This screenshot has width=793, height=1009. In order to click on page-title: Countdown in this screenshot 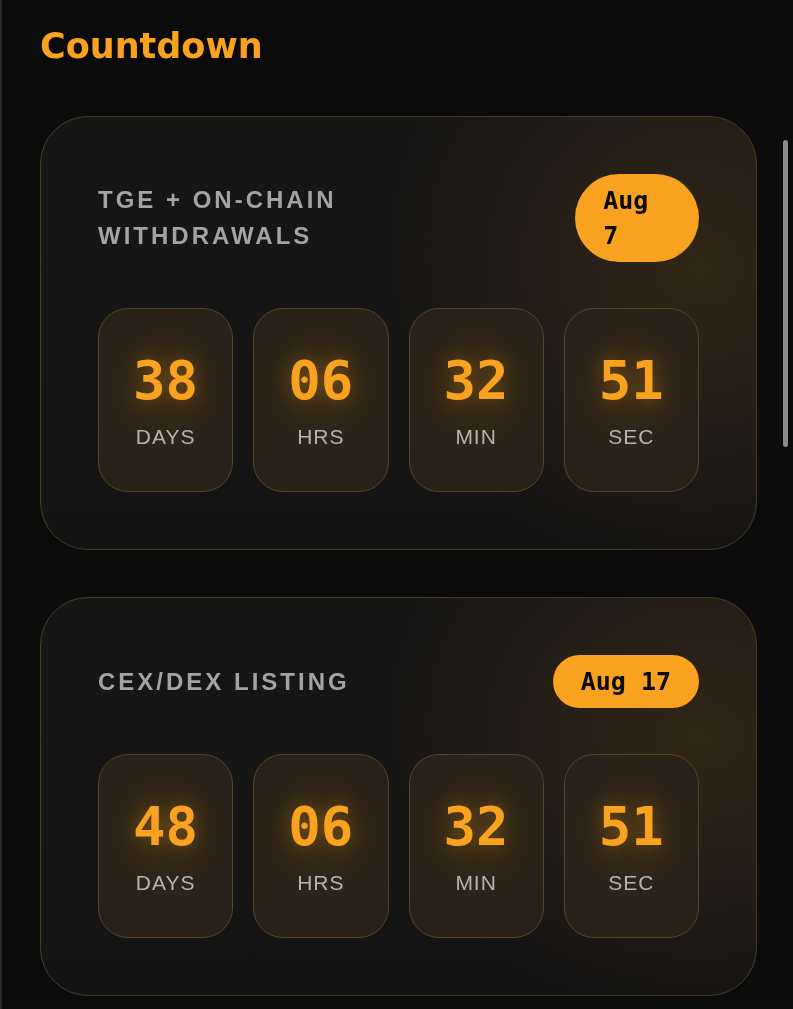, I will do `click(151, 46)`.